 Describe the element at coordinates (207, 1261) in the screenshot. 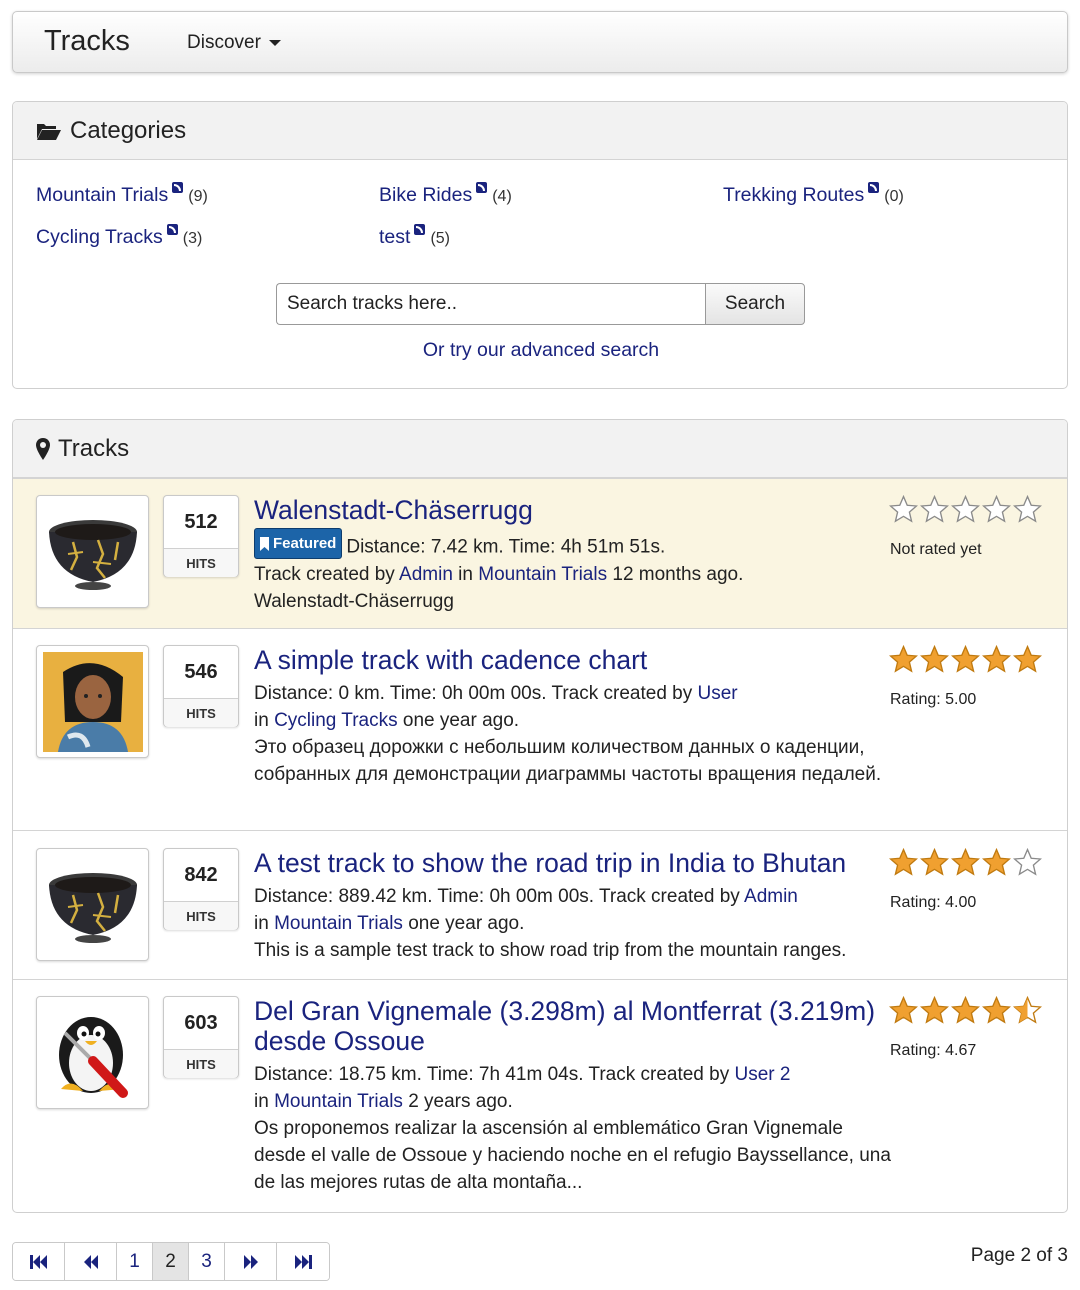

I see `page-3-link: 3` at that location.